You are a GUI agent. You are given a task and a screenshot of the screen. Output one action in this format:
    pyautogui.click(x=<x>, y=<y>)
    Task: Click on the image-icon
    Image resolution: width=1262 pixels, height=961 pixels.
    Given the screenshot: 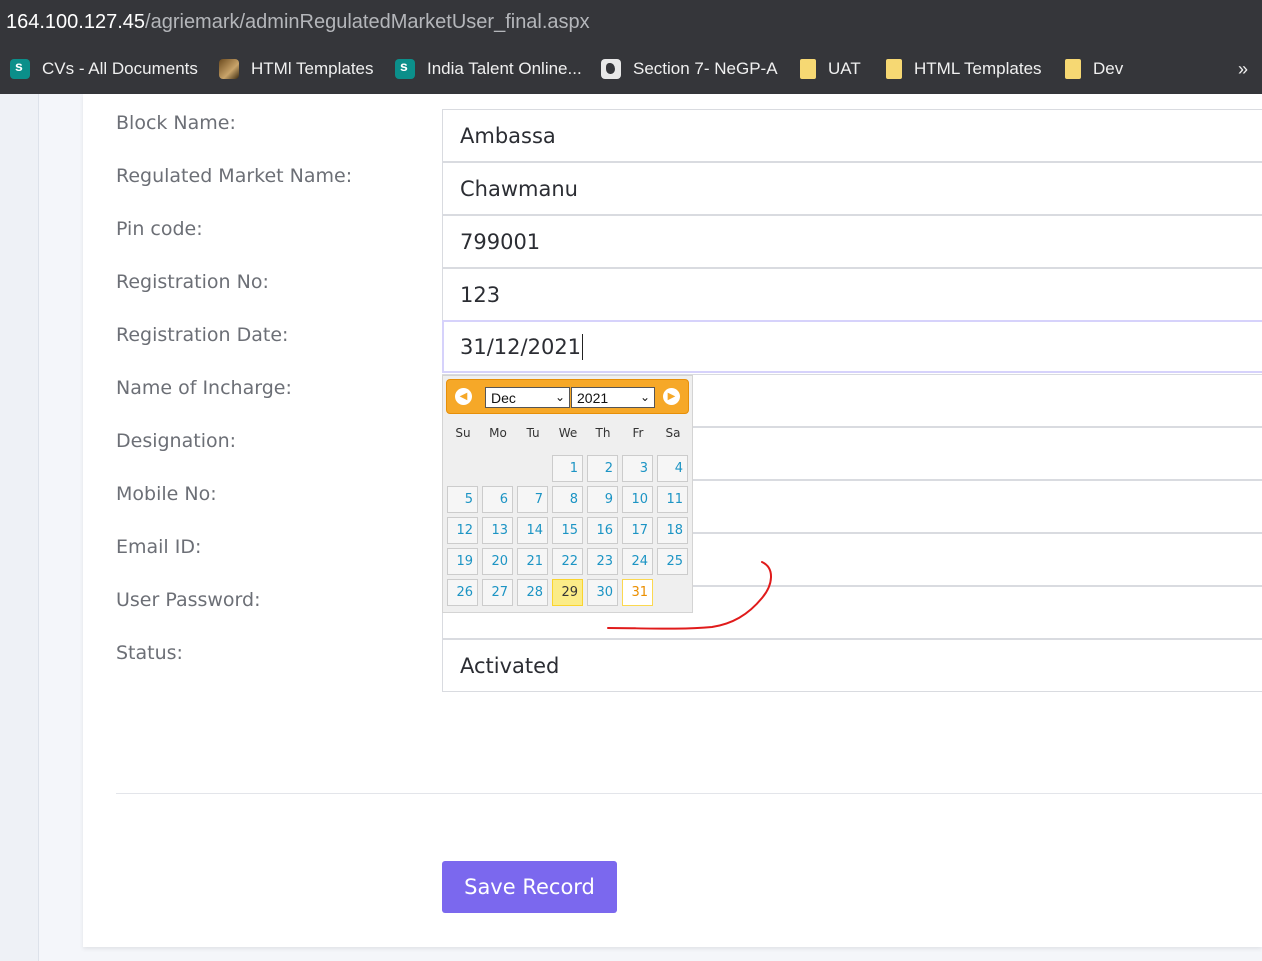 What is the action you would take?
    pyautogui.click(x=229, y=69)
    